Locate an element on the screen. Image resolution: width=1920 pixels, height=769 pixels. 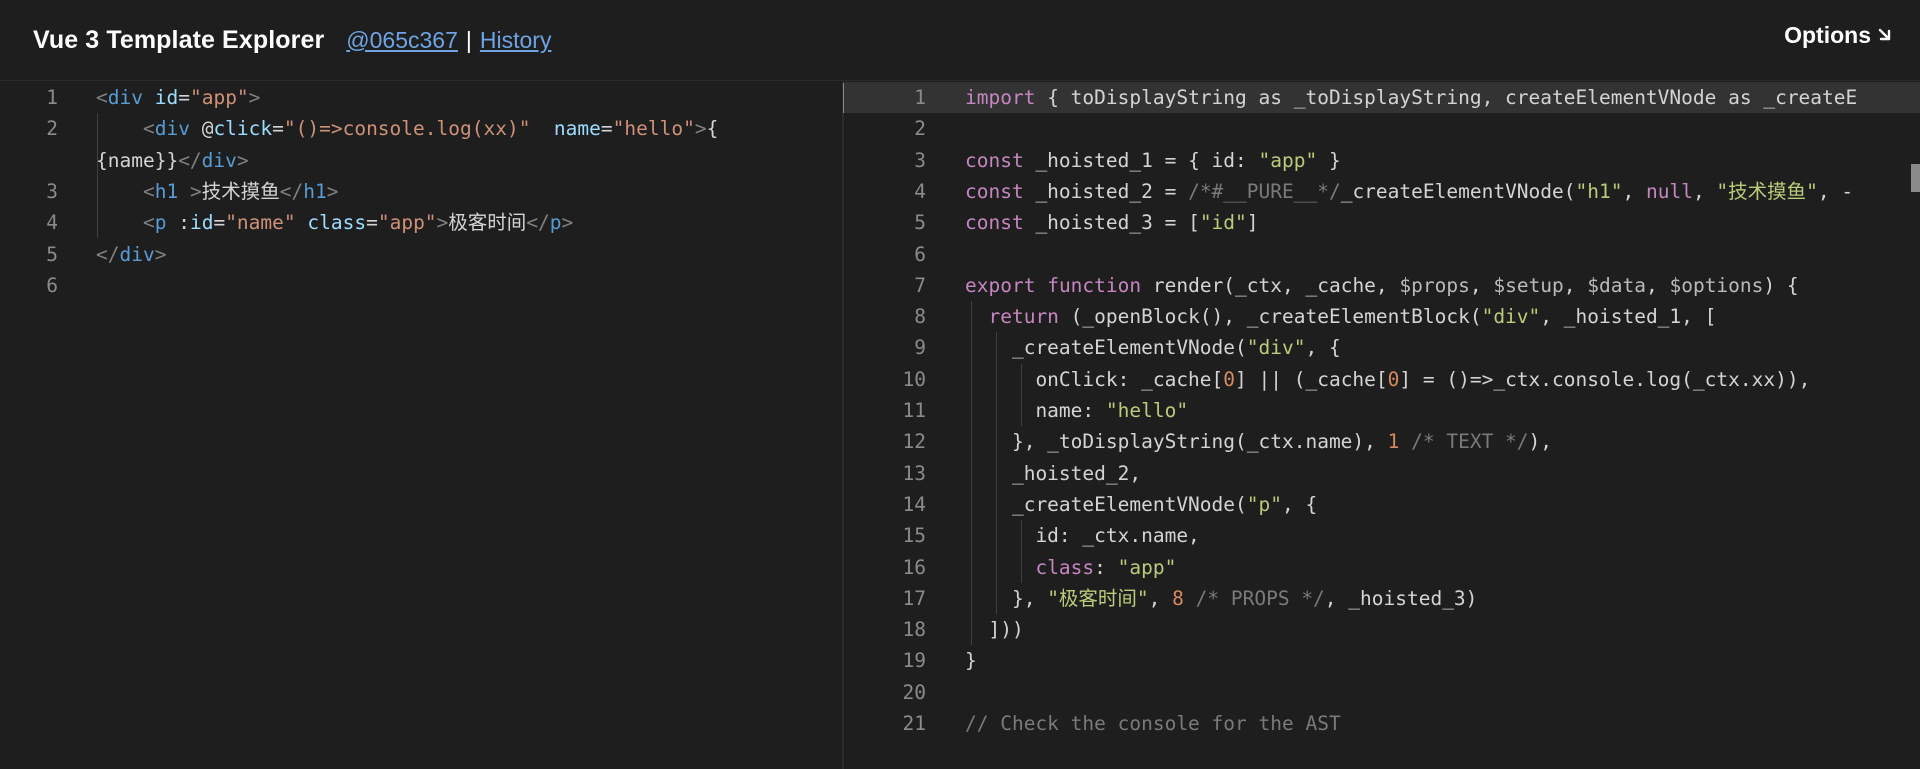
code-line: 15 id: _ctx.name, is located at coordinates (1382, 535).